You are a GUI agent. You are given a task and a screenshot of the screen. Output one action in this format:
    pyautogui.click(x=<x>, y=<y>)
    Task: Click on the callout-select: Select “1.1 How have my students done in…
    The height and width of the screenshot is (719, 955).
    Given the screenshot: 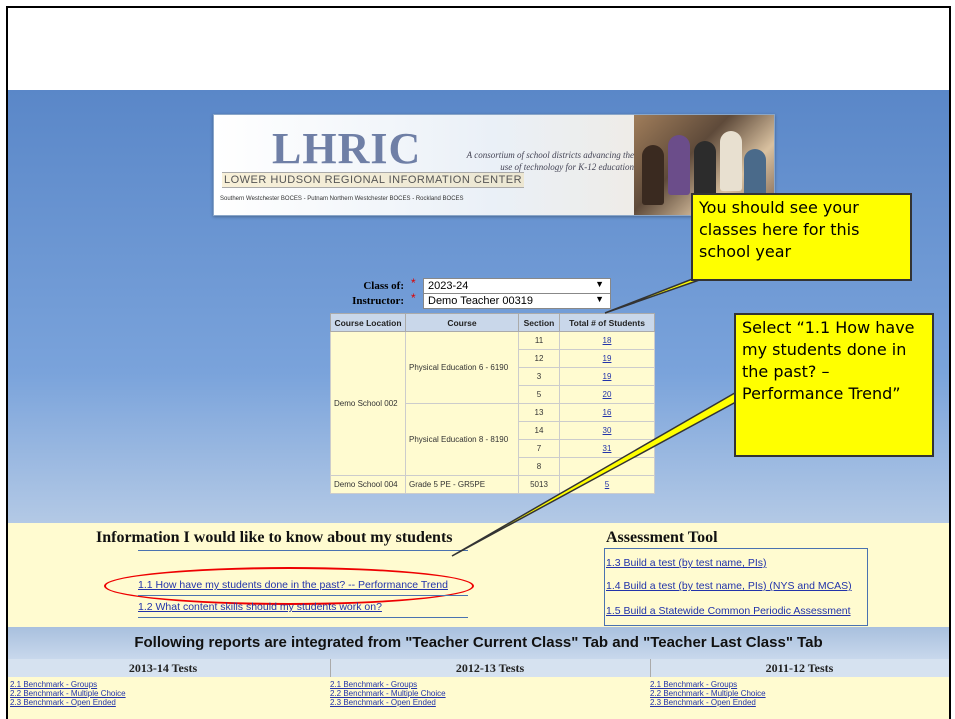 What is the action you would take?
    pyautogui.click(x=834, y=385)
    